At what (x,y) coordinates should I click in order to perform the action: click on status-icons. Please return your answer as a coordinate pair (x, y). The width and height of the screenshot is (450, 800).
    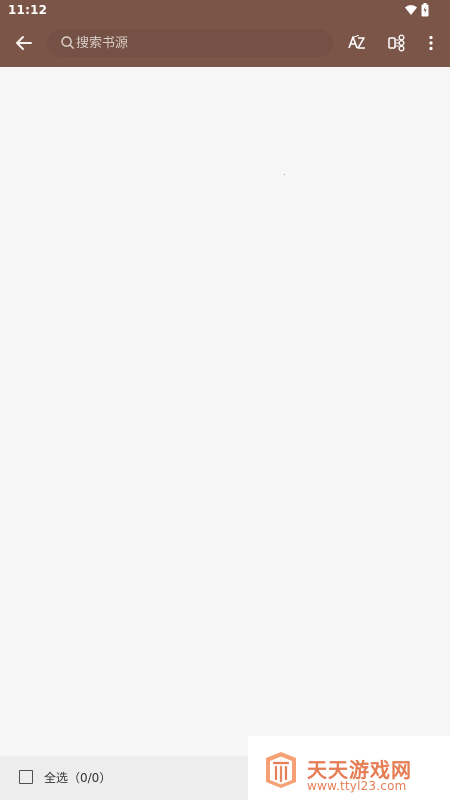
    Looking at the image, I should click on (417, 10).